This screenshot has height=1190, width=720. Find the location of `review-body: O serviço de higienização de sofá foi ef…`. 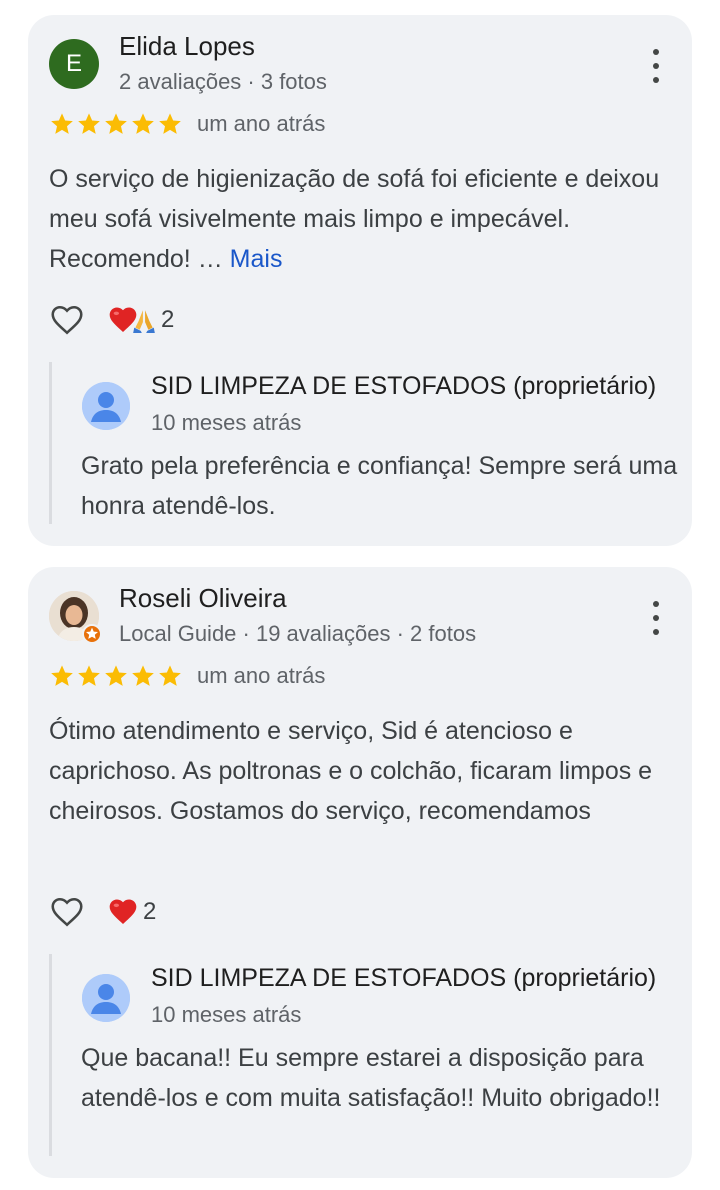

review-body: O serviço de higienização de sofá foi ef… is located at coordinates (354, 219).